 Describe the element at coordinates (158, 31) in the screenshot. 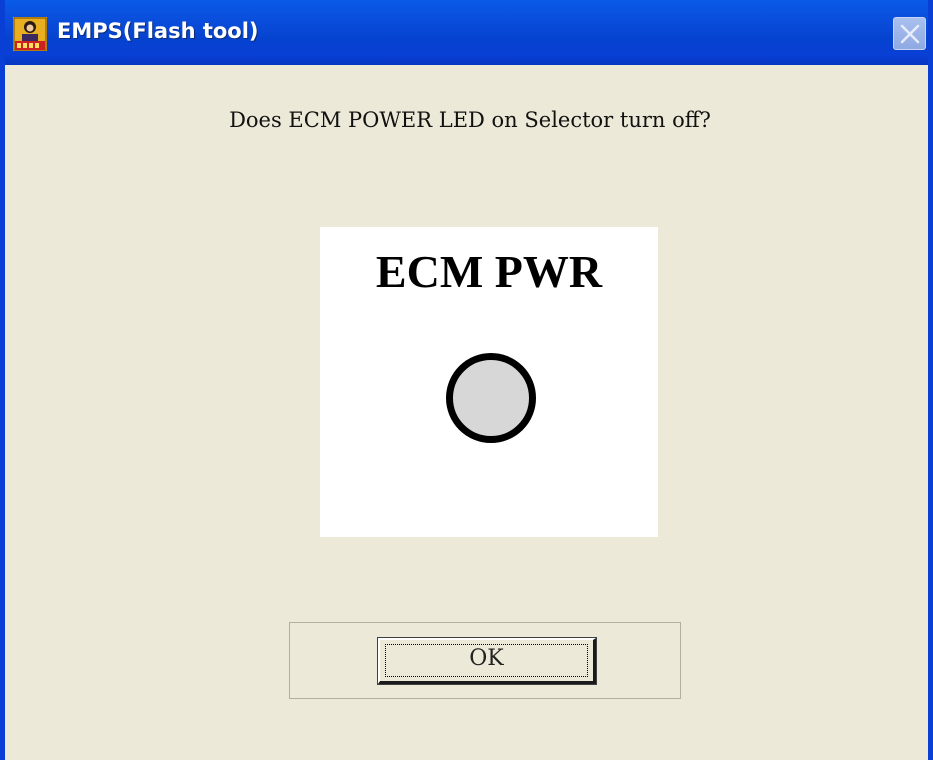

I see `window-title: EMPS(Flash tool)` at that location.